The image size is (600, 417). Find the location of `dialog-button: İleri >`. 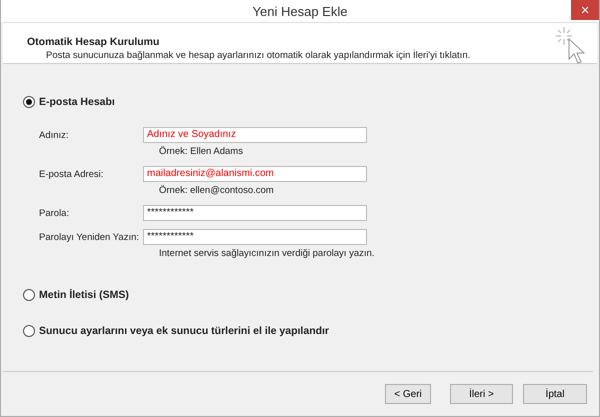

dialog-button: İleri > is located at coordinates (481, 394).